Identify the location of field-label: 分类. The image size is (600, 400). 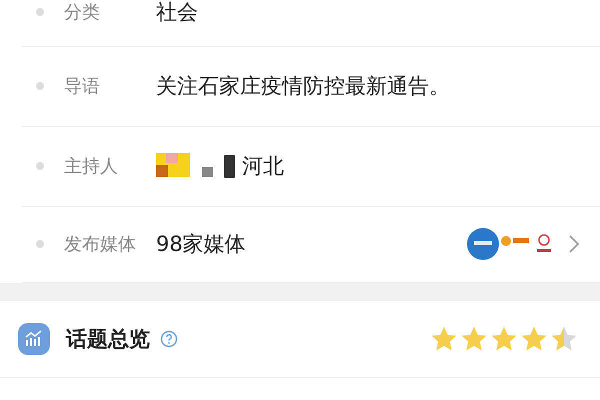
(82, 12).